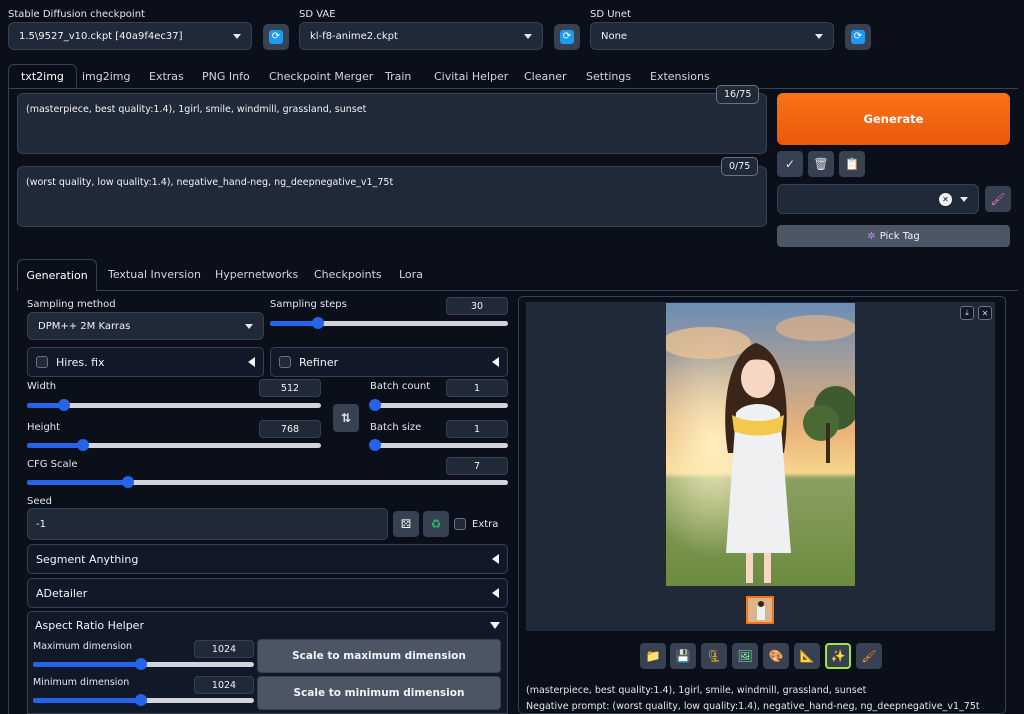  Describe the element at coordinates (267, 482) in the screenshot. I see `cfg-scale-slider` at that location.